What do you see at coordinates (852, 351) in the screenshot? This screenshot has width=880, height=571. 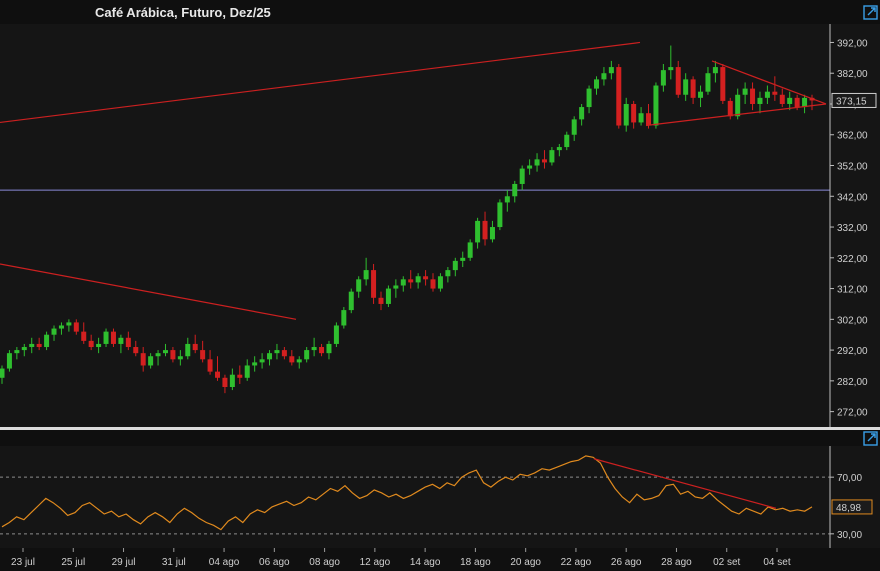 I see `price-tick-label: 292,00` at bounding box center [852, 351].